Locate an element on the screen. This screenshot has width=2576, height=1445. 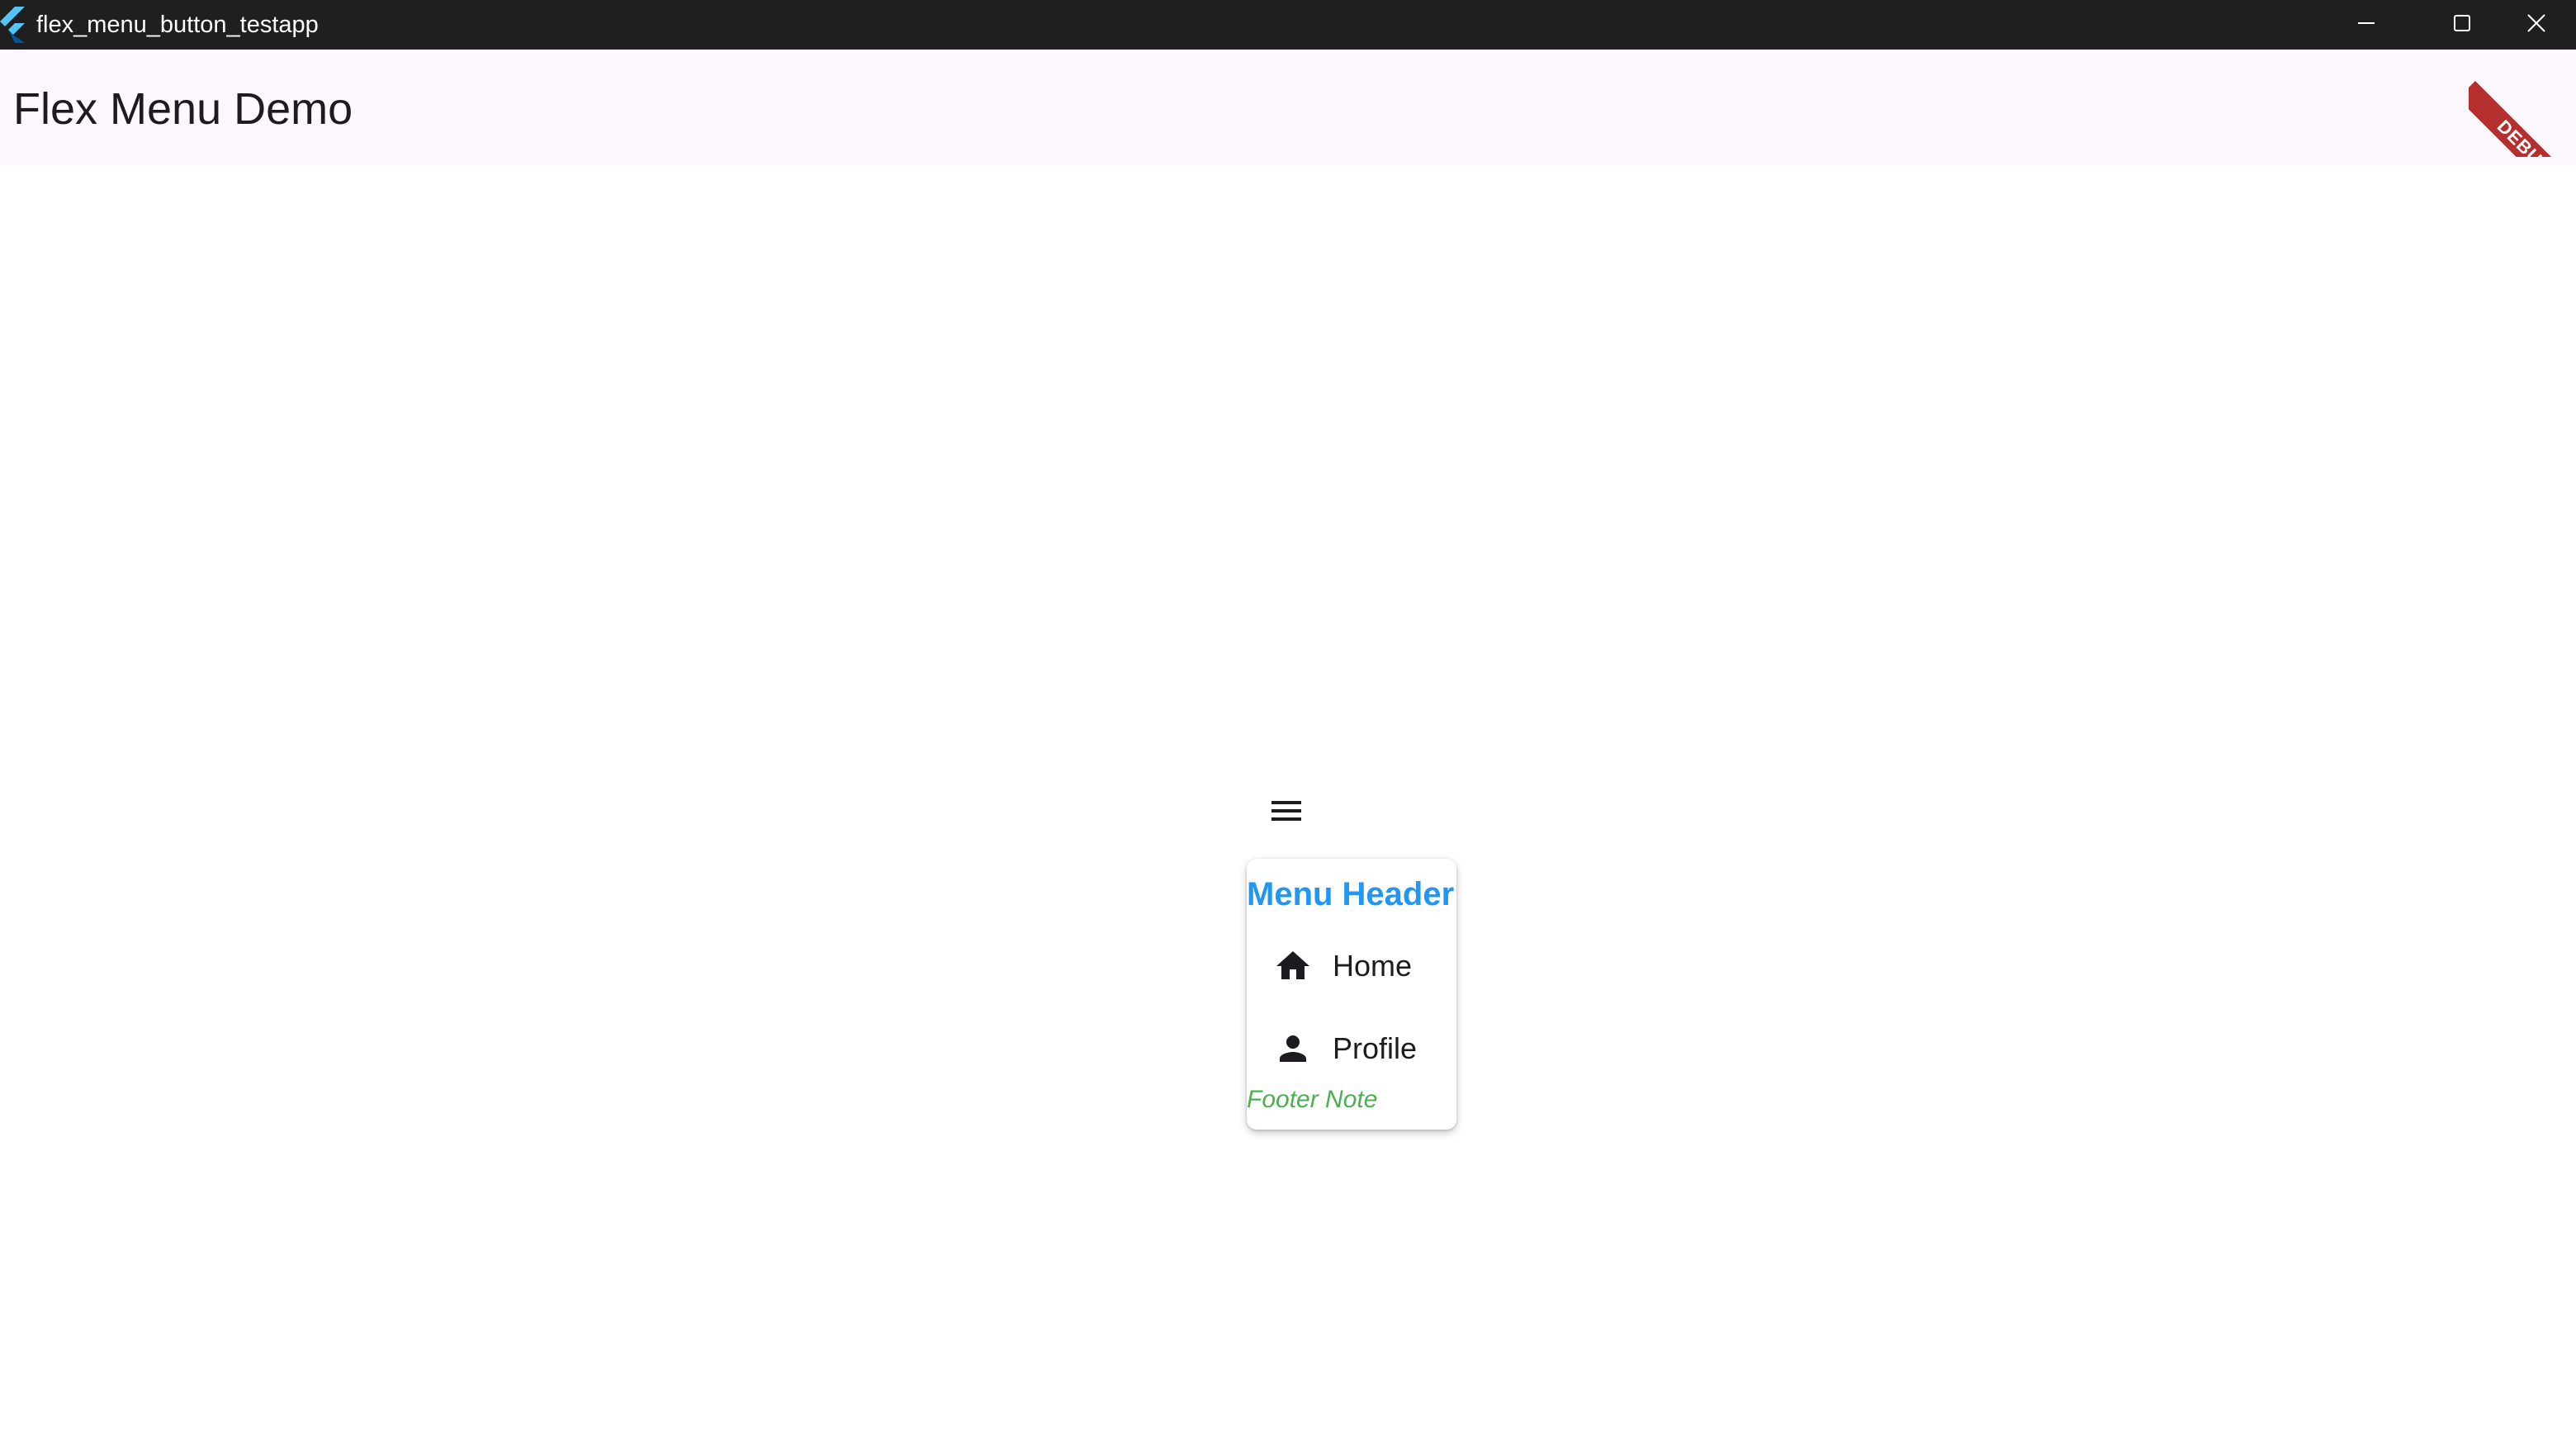
minimize-button is located at coordinates (2366, 25).